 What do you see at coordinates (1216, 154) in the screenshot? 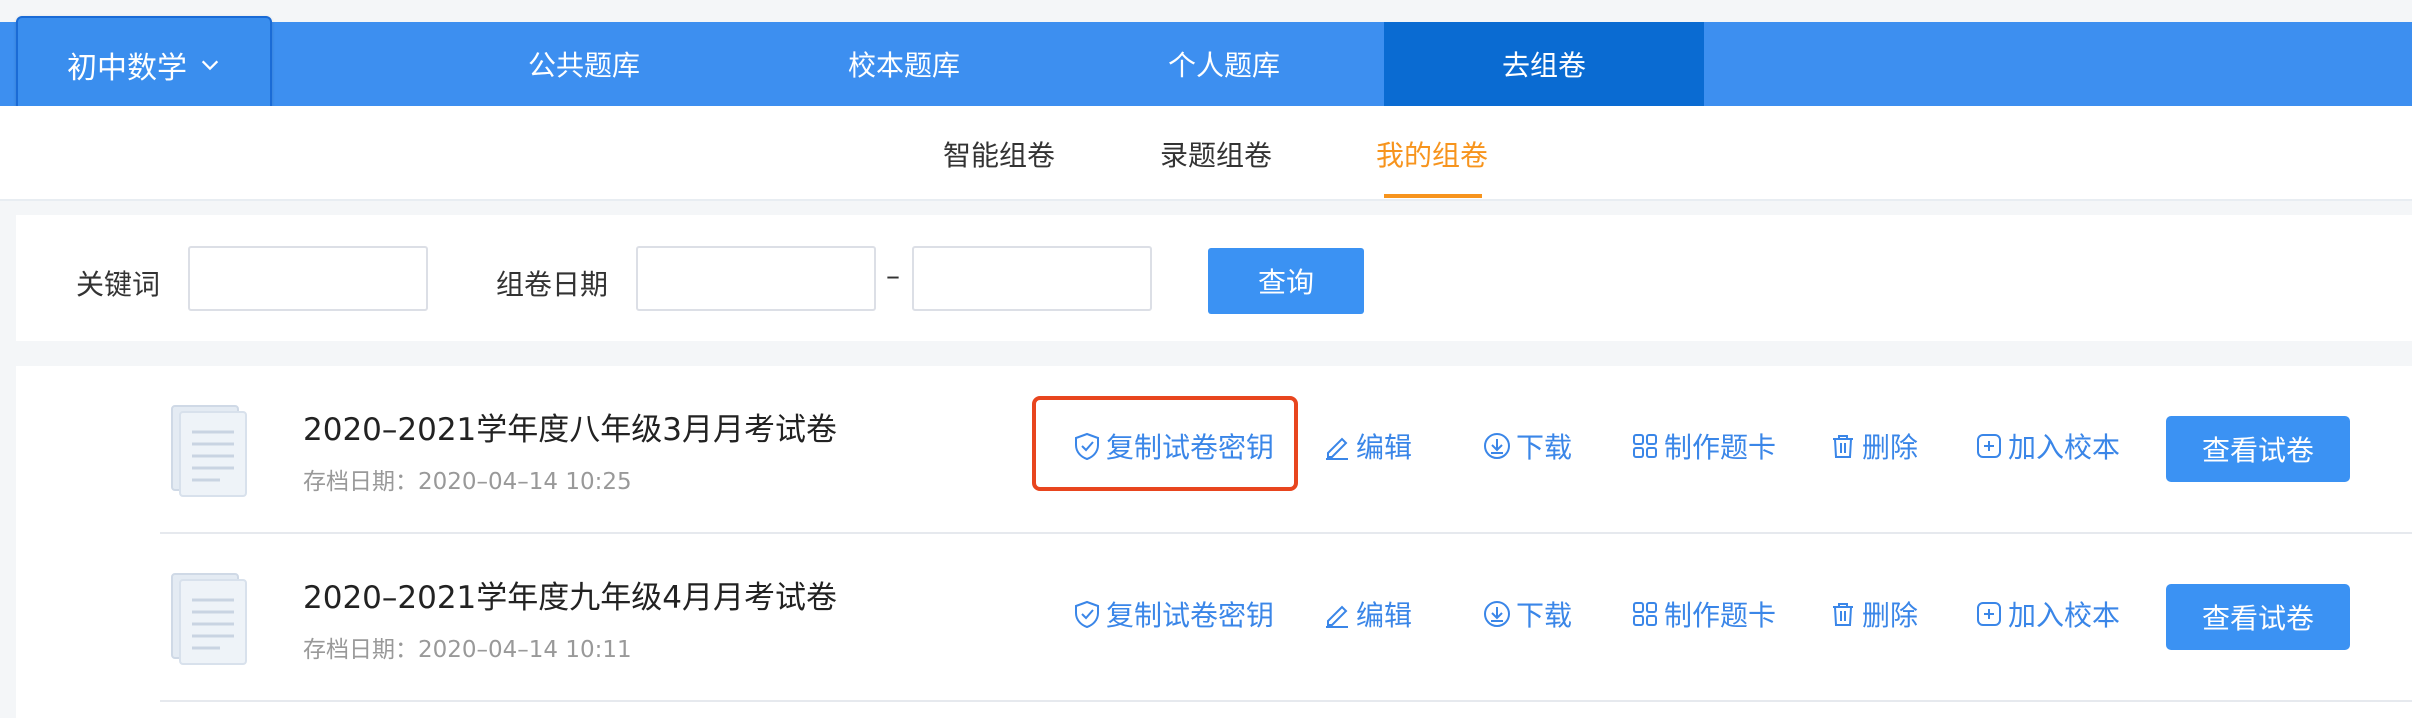
I see `subtab-manual-compose: 录题组卷` at bounding box center [1216, 154].